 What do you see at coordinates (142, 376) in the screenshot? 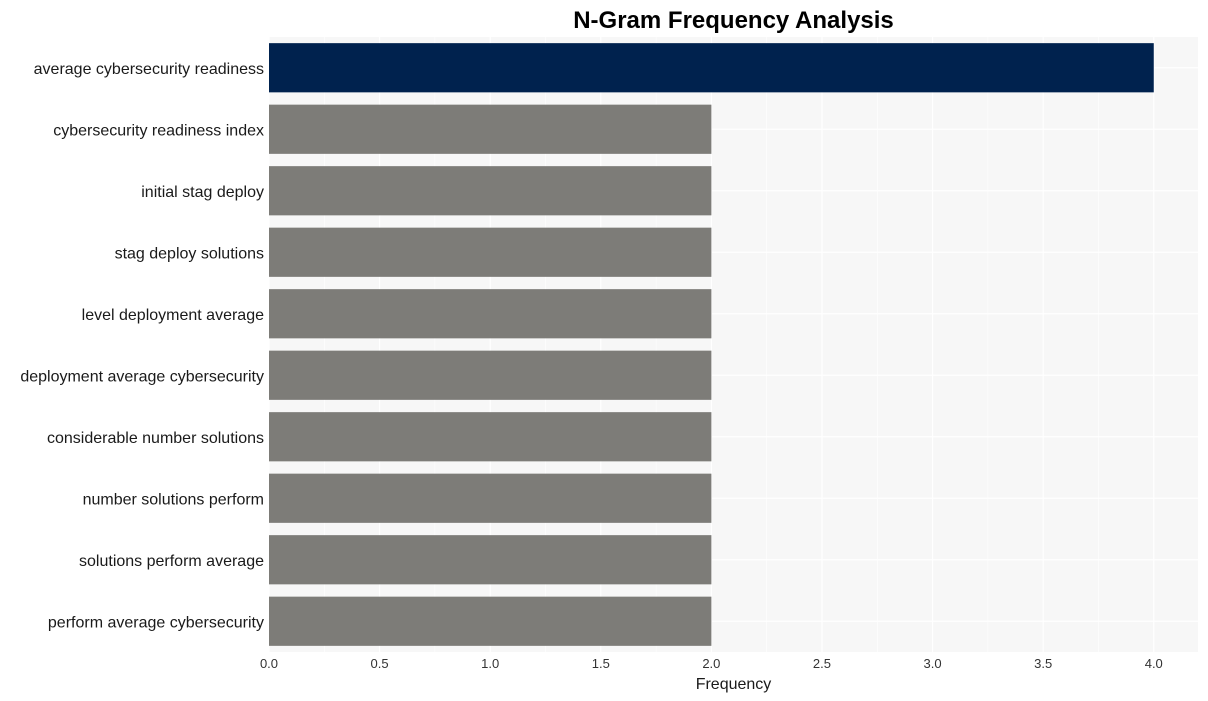
I see `category-label: deployment average cybersecurity` at bounding box center [142, 376].